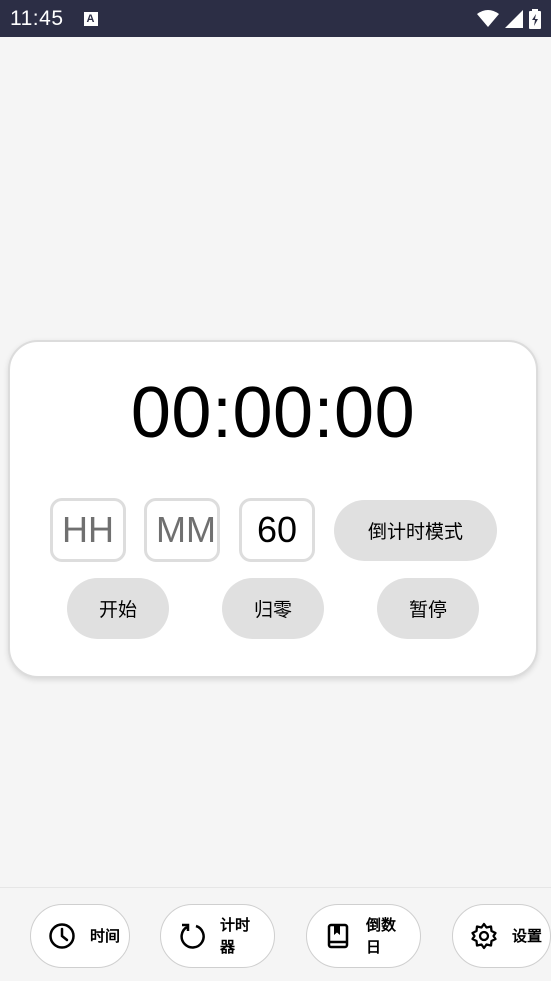  I want to click on refresh-icon, so click(192, 936).